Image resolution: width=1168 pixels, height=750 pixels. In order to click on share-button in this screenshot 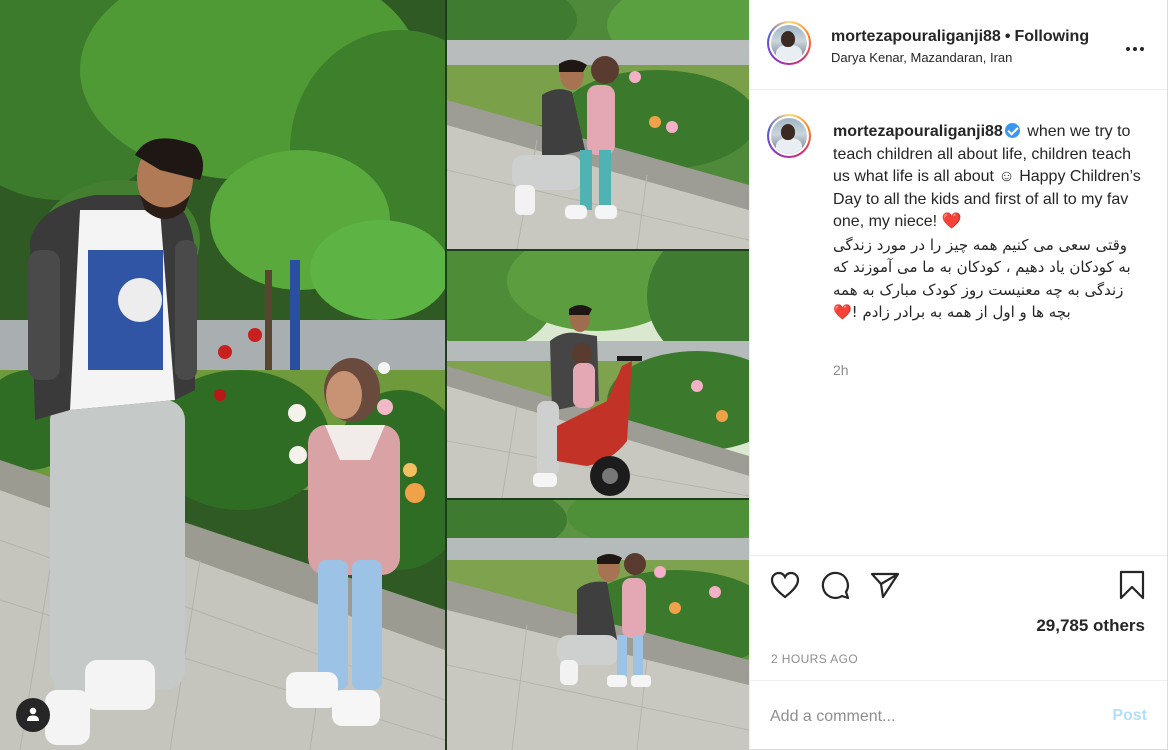, I will do `click(885, 587)`.